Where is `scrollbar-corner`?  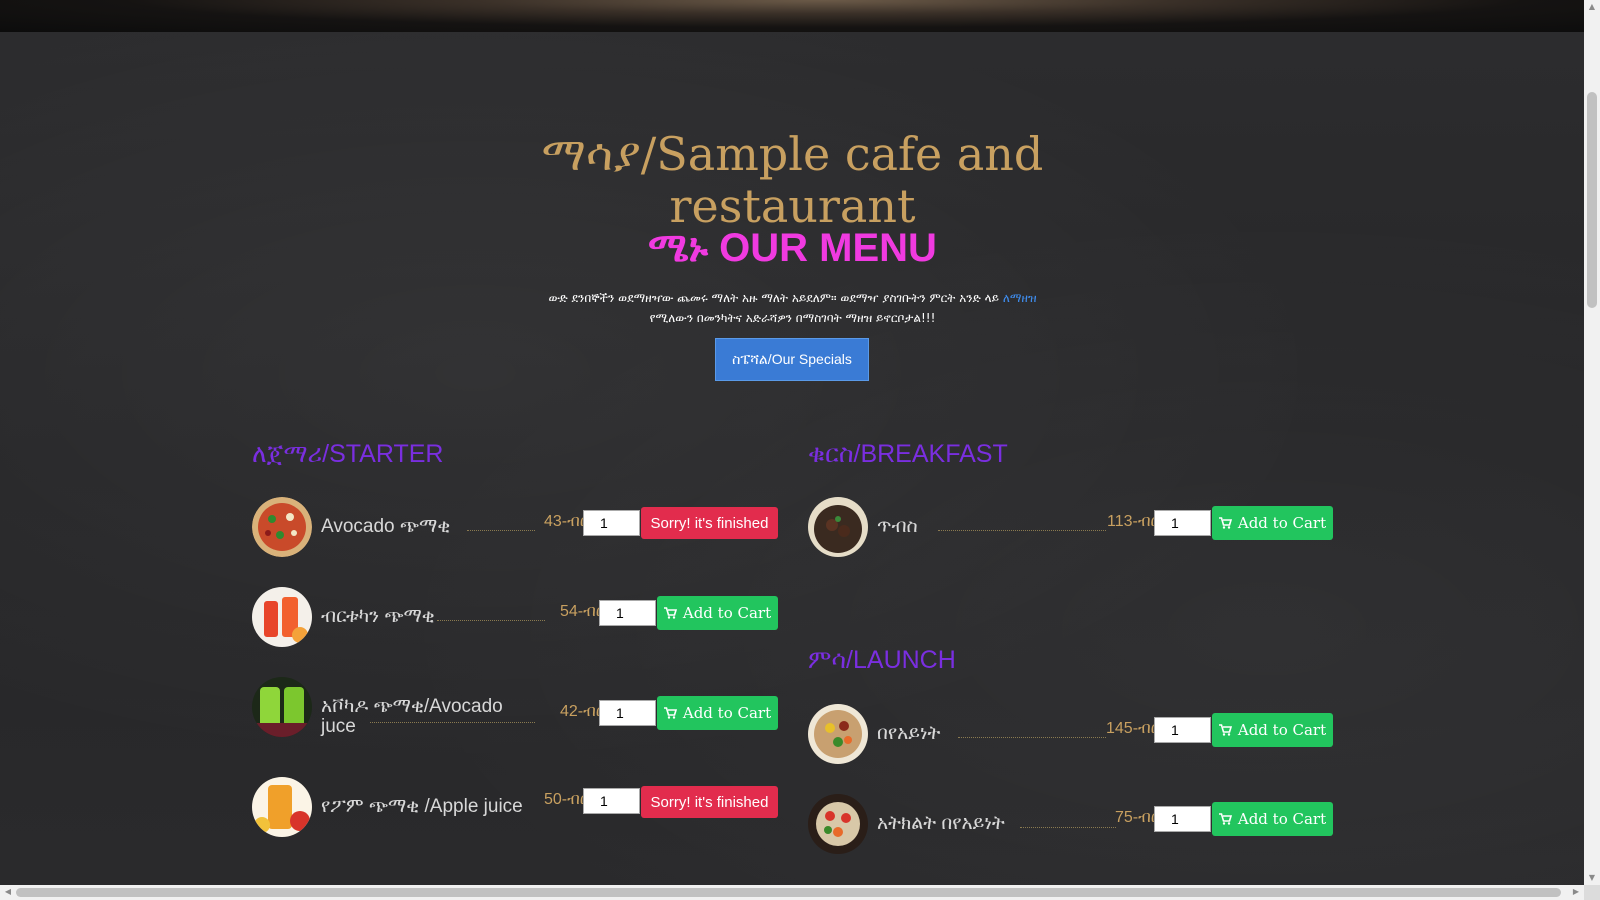 scrollbar-corner is located at coordinates (1592, 892).